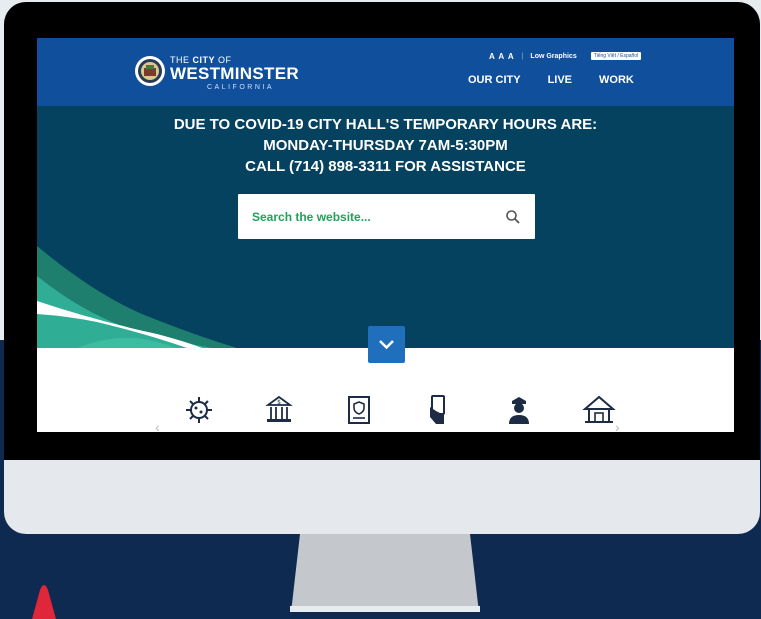  I want to click on search-input, so click(365, 216).